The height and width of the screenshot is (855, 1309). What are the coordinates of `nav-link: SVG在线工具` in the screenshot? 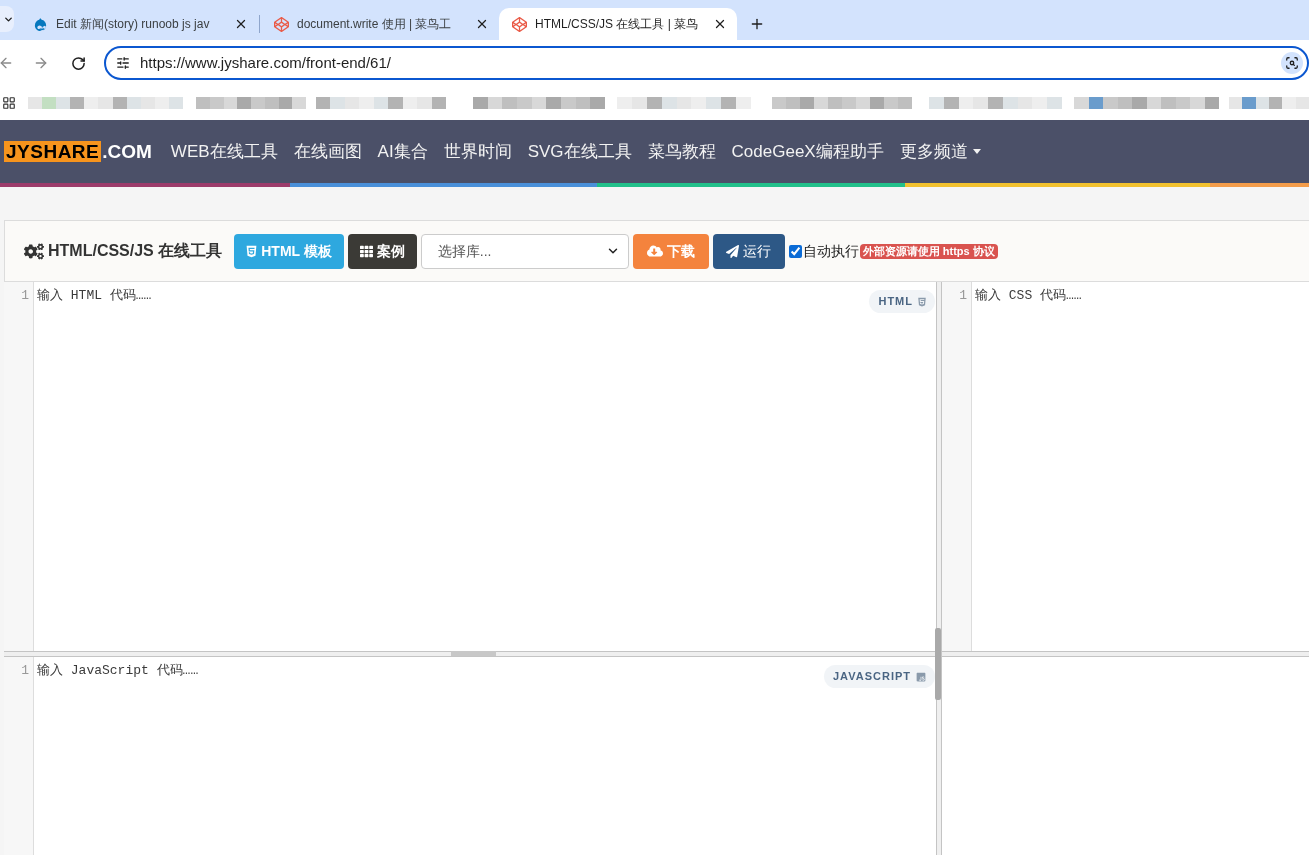 It's located at (579, 151).